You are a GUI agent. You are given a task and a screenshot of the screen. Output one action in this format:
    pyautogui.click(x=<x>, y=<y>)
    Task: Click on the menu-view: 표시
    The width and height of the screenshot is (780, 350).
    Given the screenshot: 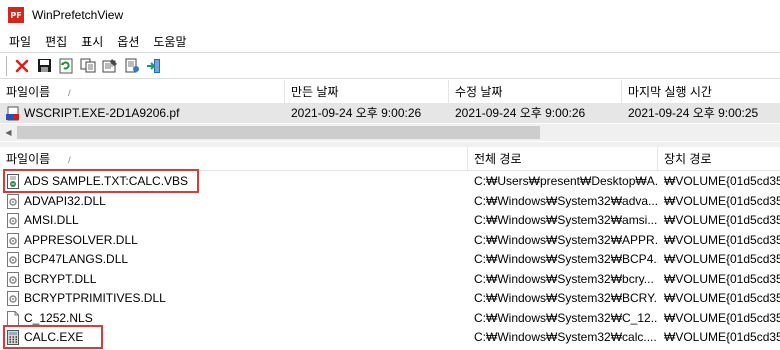 What is the action you would take?
    pyautogui.click(x=92, y=41)
    